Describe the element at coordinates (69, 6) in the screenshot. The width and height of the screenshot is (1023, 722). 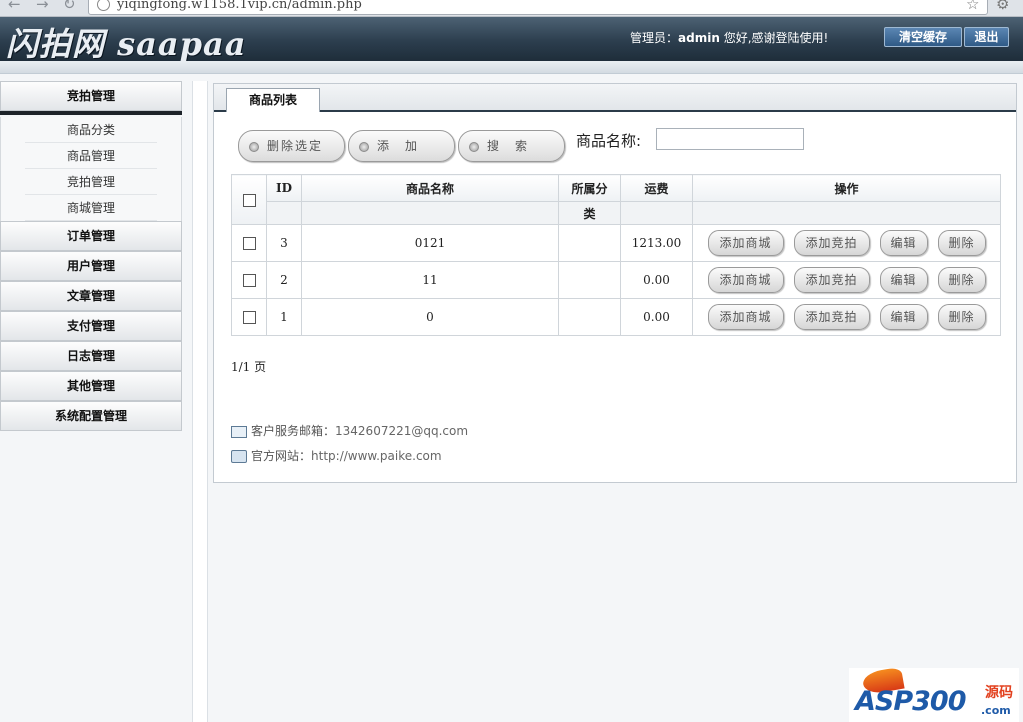
I see `reload-icon: ↻` at that location.